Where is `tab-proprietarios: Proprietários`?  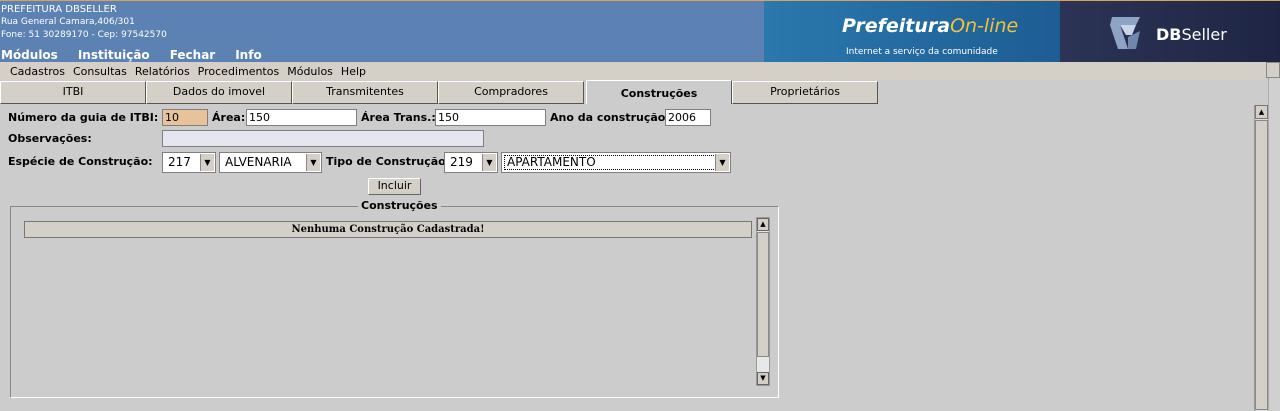
tab-proprietarios: Proprietários is located at coordinates (805, 92).